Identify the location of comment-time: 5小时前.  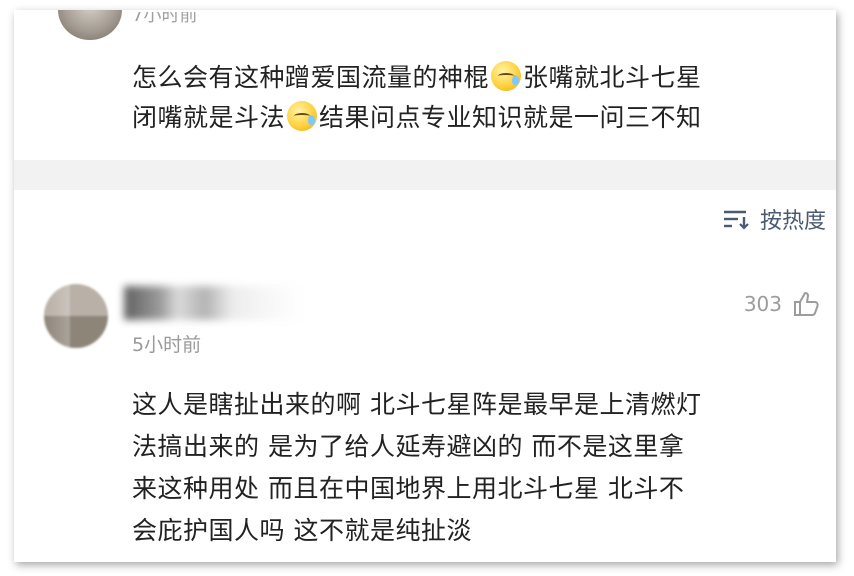
(167, 345).